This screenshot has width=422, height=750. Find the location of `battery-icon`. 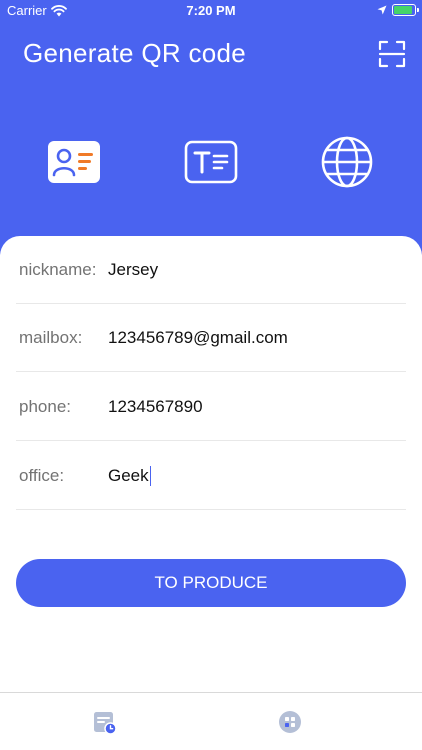

battery-icon is located at coordinates (405, 10).